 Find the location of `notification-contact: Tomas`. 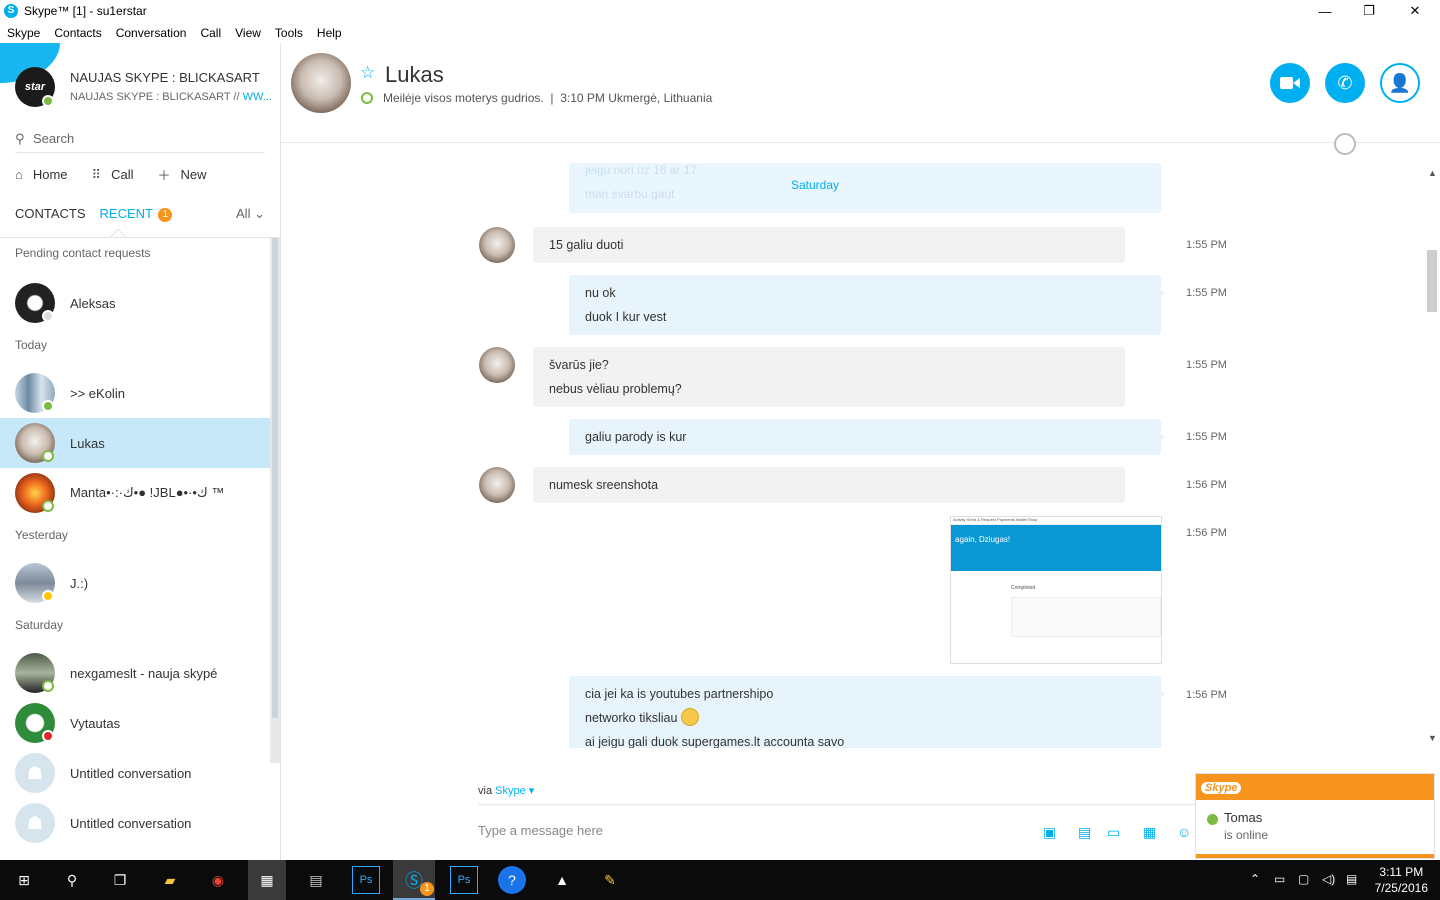

notification-contact: Tomas is located at coordinates (1243, 817).